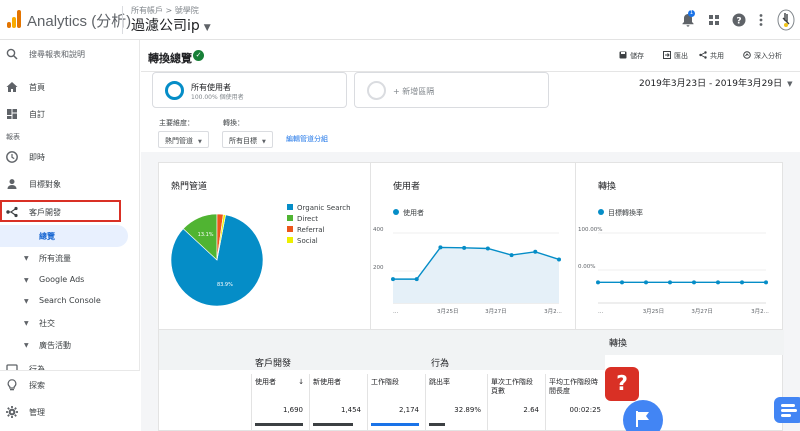  I want to click on add-segment-button: + 新增區隔, so click(451, 90).